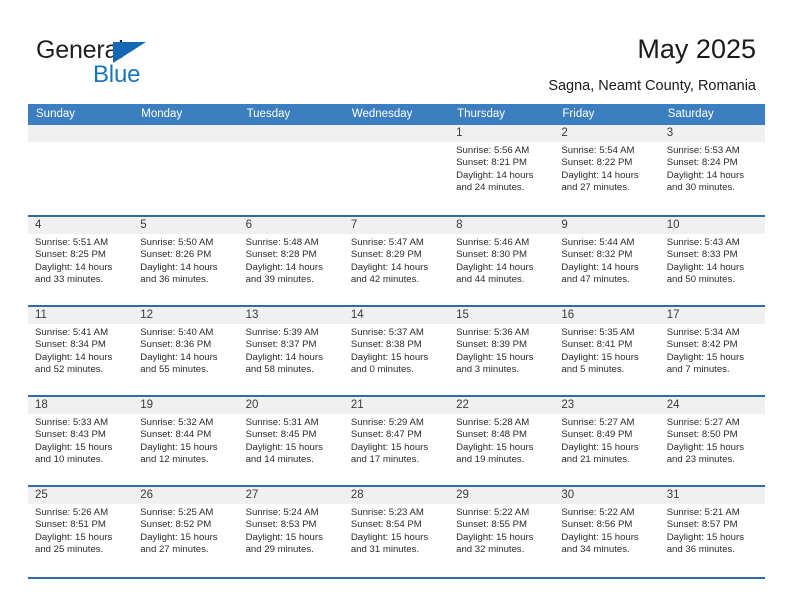  What do you see at coordinates (186, 495) in the screenshot?
I see `day-number: 26` at bounding box center [186, 495].